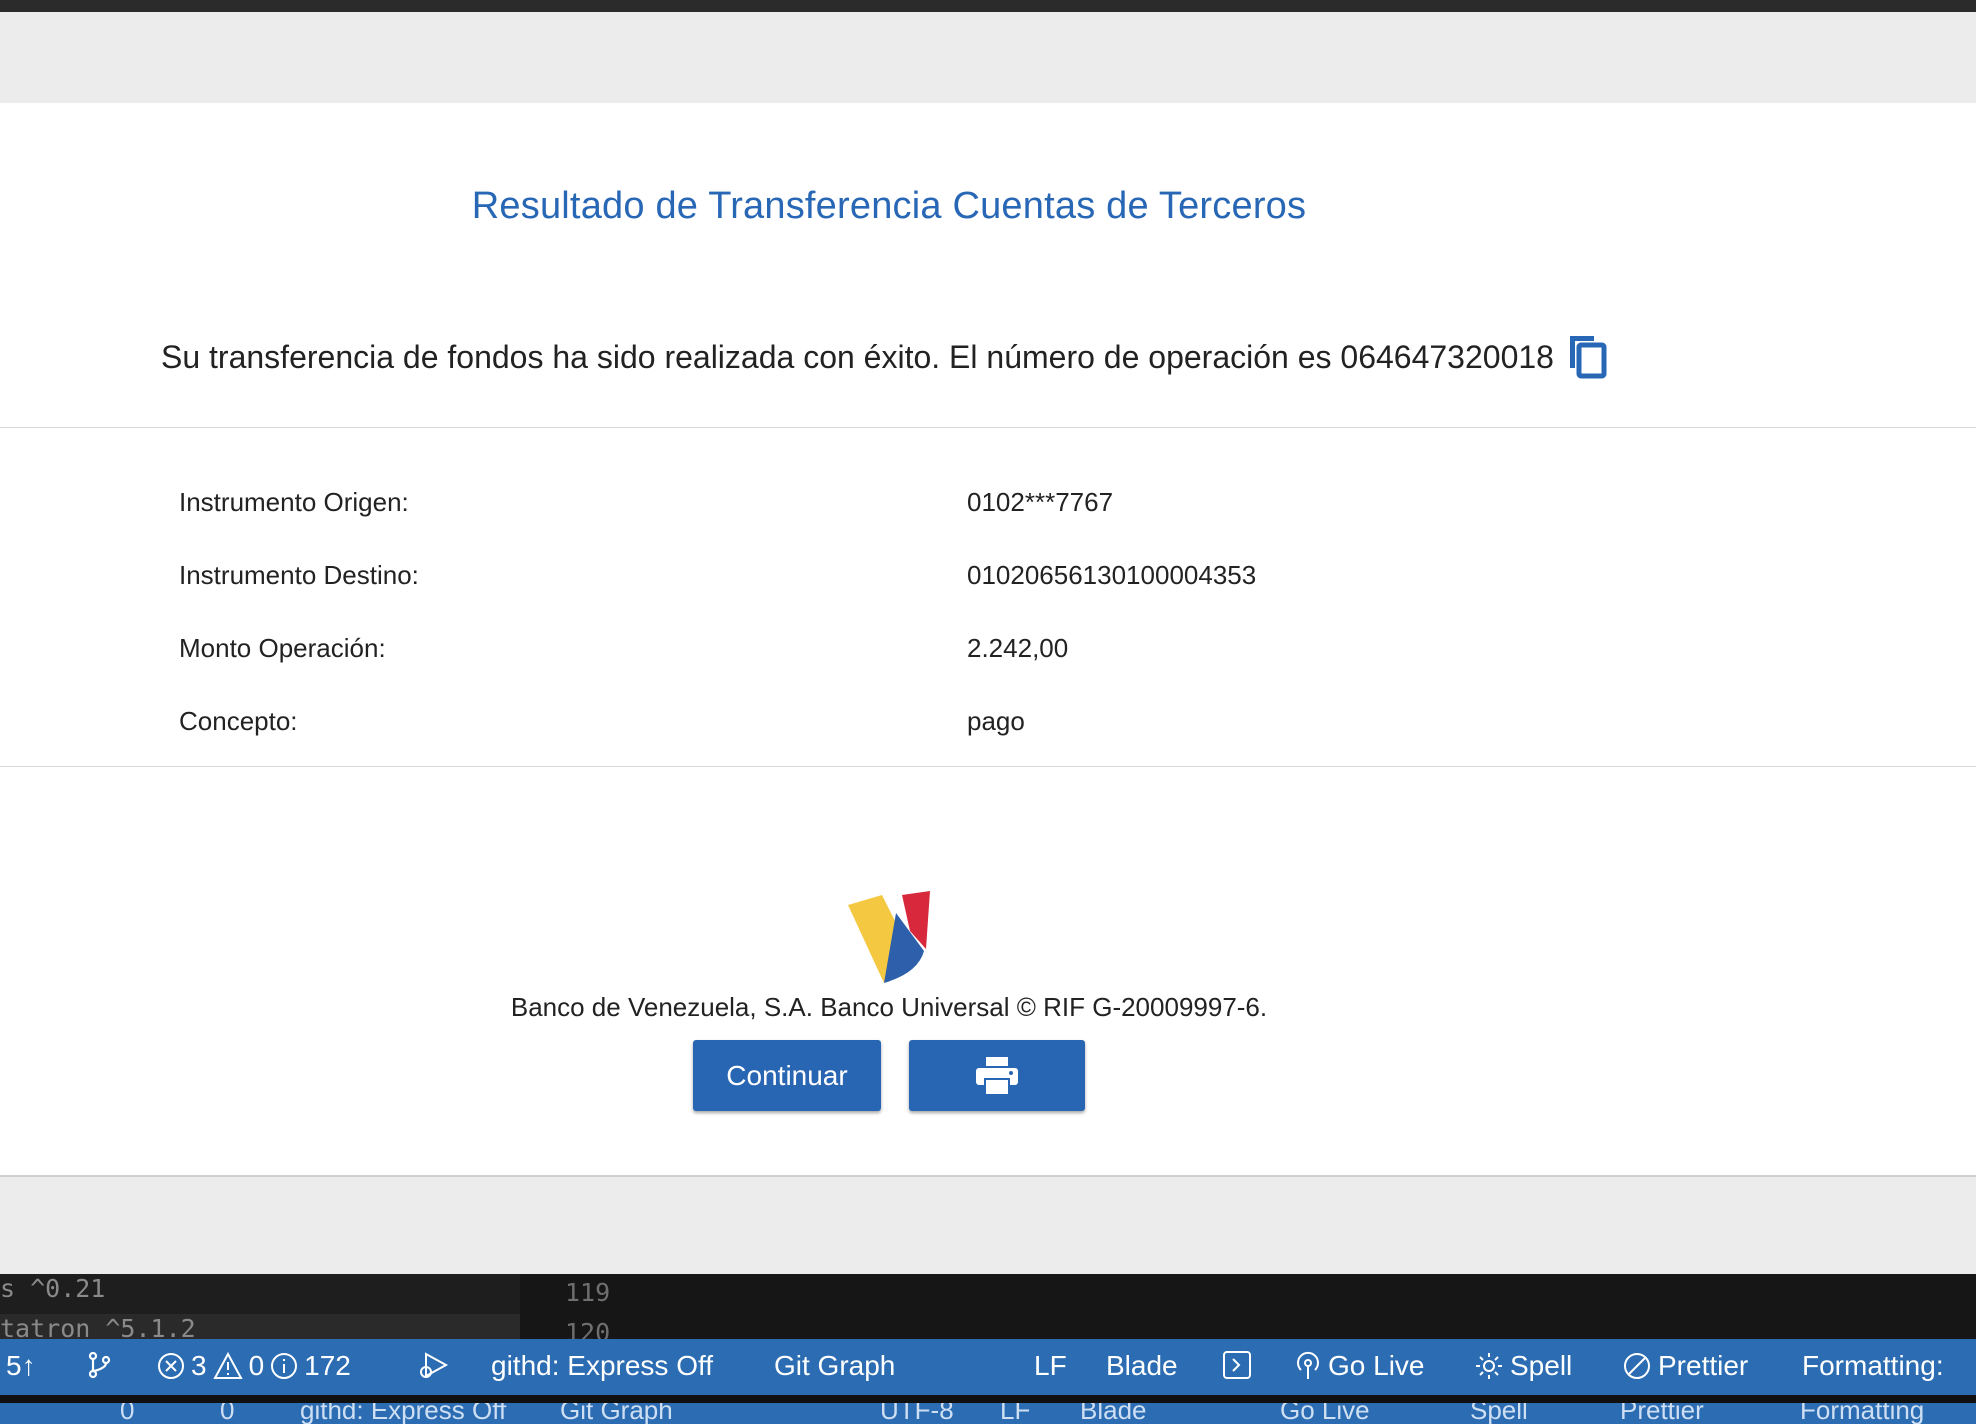 The image size is (1976, 1424). What do you see at coordinates (988, 766) in the screenshot?
I see `divider-bottom` at bounding box center [988, 766].